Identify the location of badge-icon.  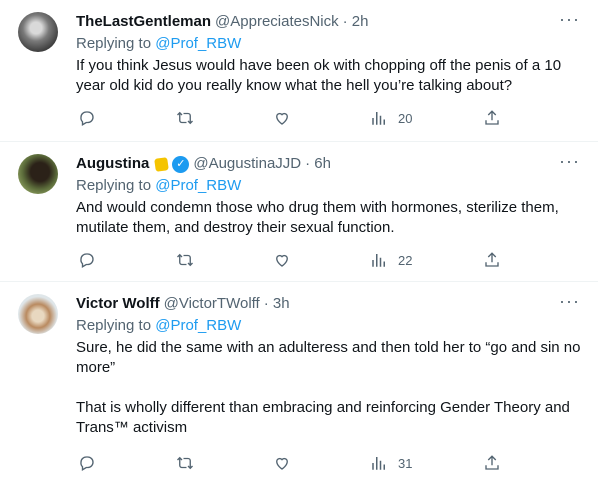
(162, 164).